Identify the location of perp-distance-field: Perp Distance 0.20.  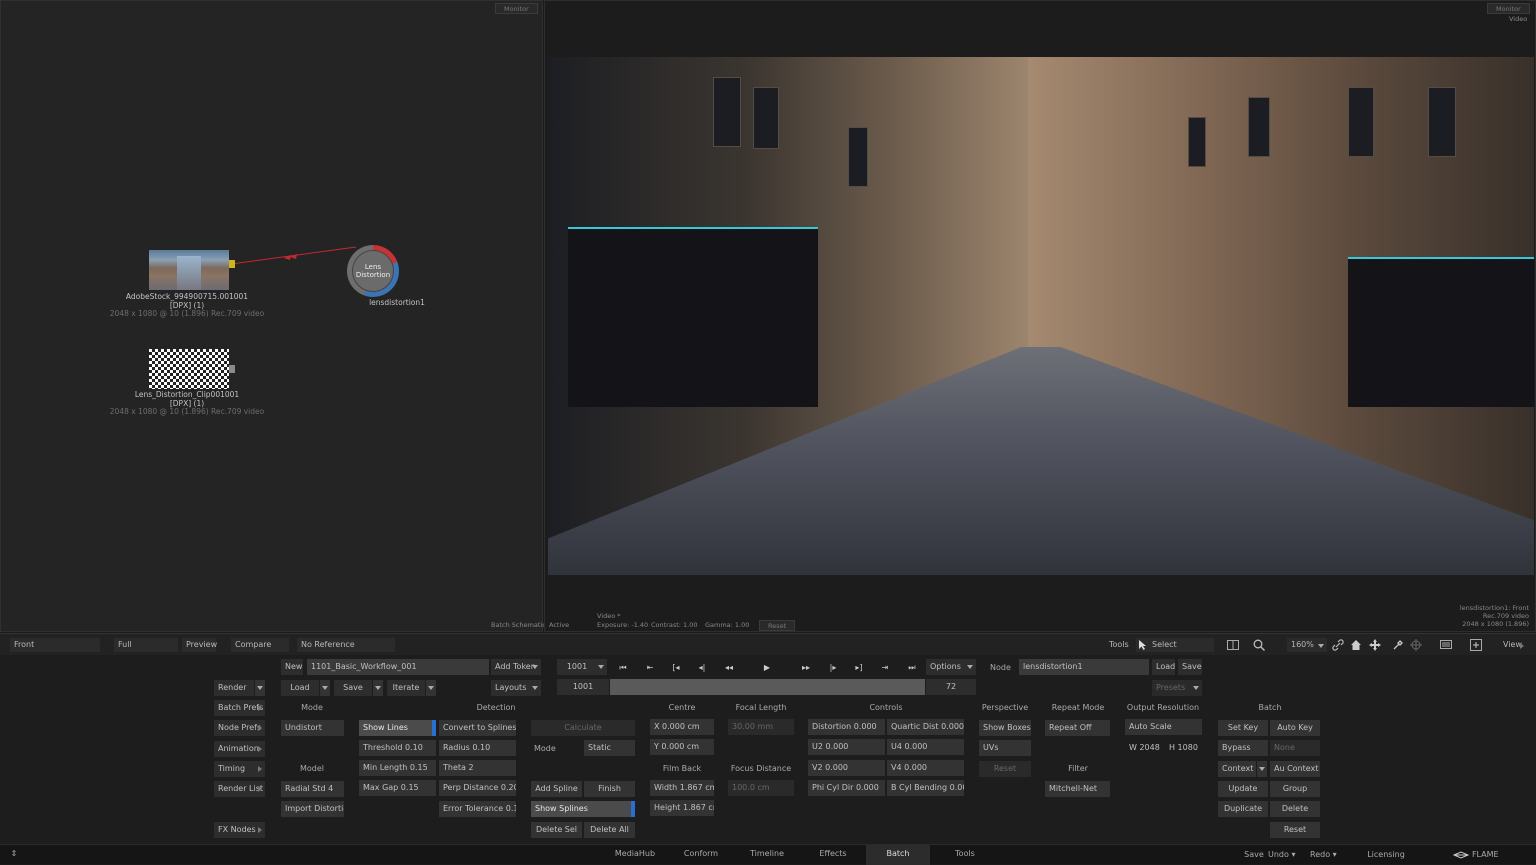
(477, 788).